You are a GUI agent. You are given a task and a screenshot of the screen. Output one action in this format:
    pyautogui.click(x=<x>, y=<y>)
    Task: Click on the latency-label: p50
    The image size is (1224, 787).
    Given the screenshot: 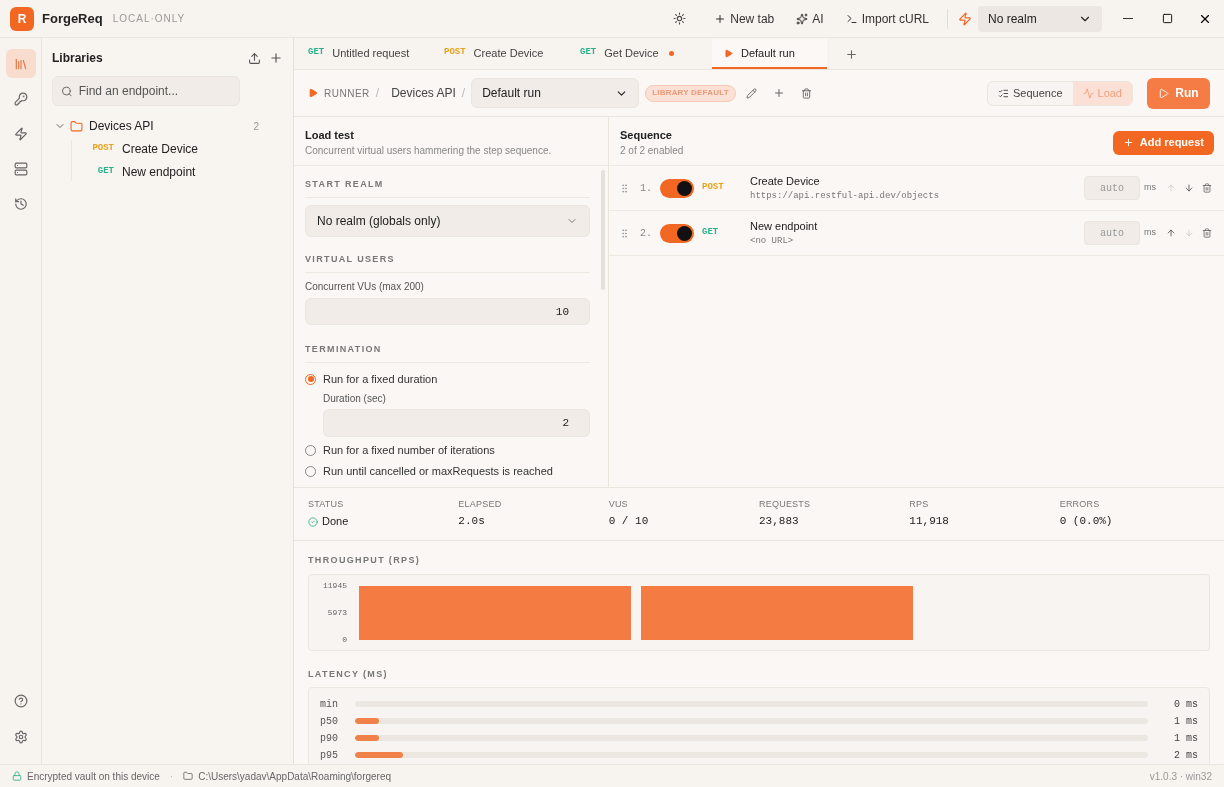 What is the action you would take?
    pyautogui.click(x=329, y=721)
    